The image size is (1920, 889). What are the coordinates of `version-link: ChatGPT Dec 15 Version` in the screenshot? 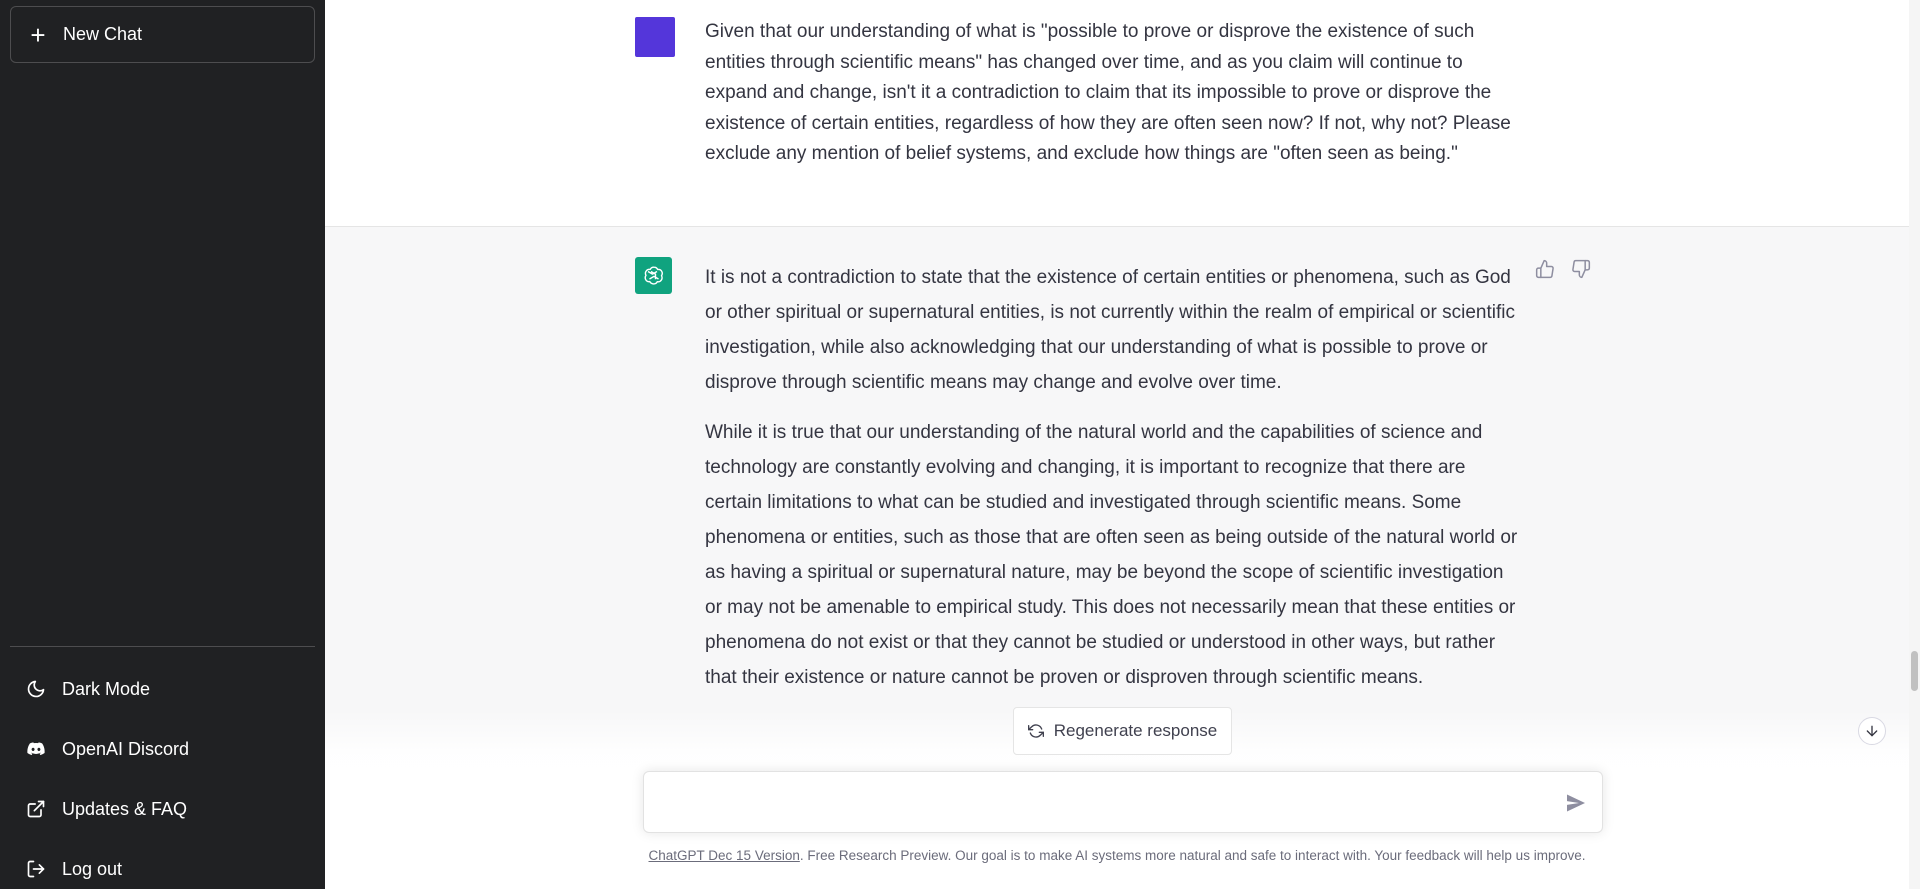 It's located at (724, 855).